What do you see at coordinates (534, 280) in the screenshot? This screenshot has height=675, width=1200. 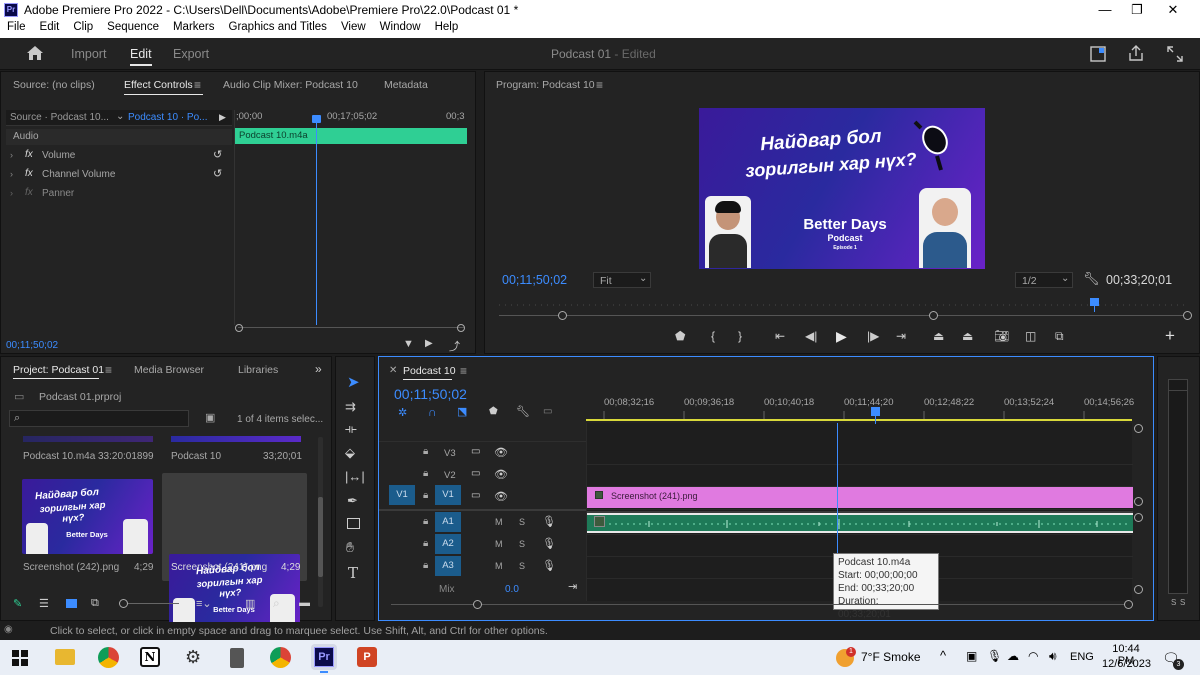 I see `program-timecode-current: 00;11;50;02` at bounding box center [534, 280].